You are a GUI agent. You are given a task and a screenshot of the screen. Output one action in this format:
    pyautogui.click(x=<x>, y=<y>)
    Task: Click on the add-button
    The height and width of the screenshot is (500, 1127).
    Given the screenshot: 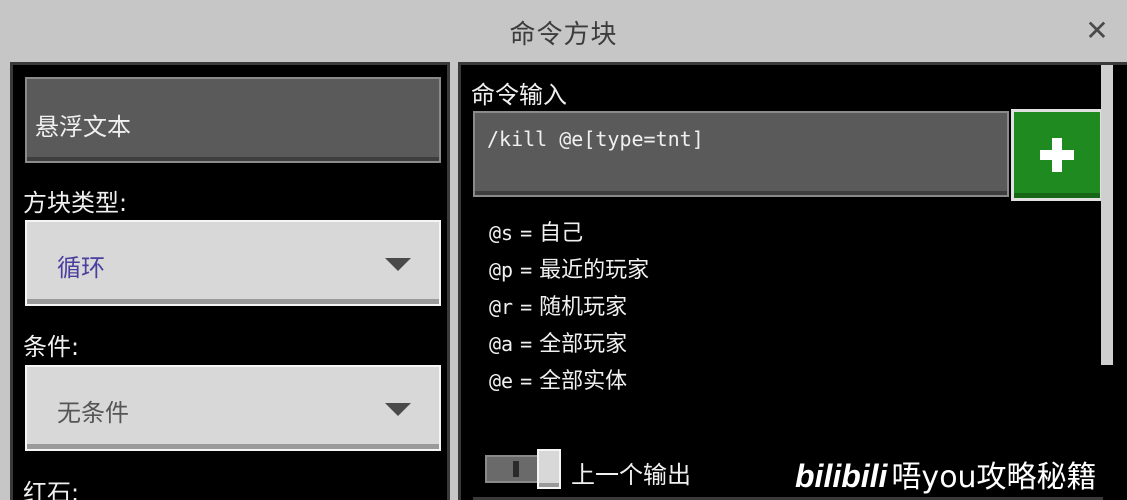 What is the action you would take?
    pyautogui.click(x=1057, y=155)
    